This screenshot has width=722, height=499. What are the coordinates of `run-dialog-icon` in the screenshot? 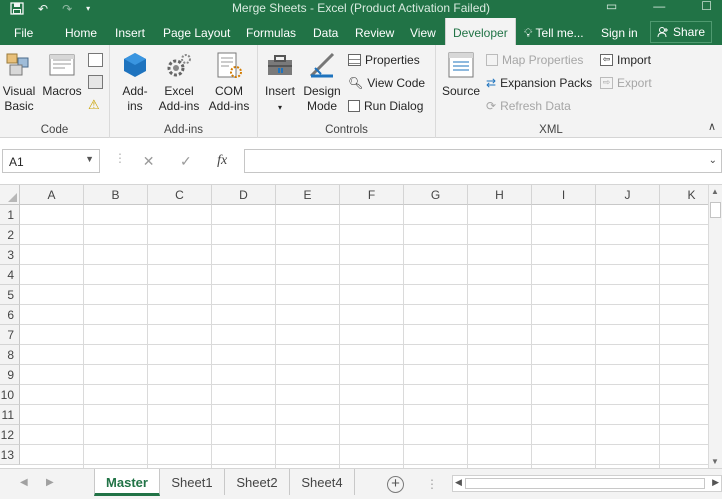 It's located at (354, 105).